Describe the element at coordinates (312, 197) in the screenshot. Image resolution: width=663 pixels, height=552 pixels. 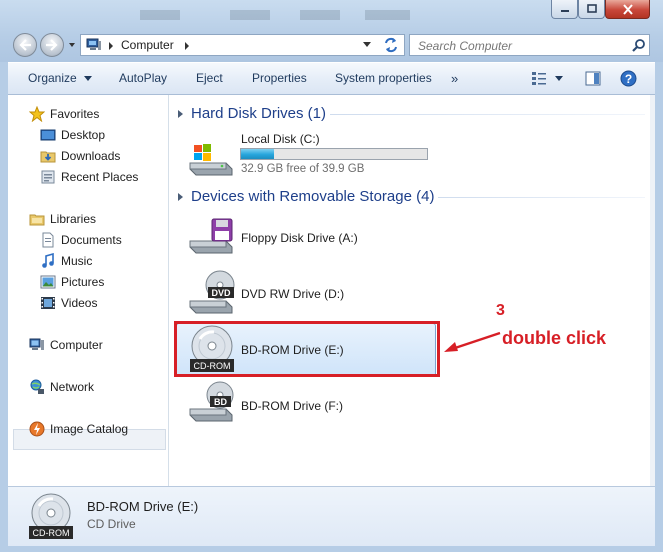
I see `group-header-removable-storage: Devices with Removable Storage (4)` at that location.